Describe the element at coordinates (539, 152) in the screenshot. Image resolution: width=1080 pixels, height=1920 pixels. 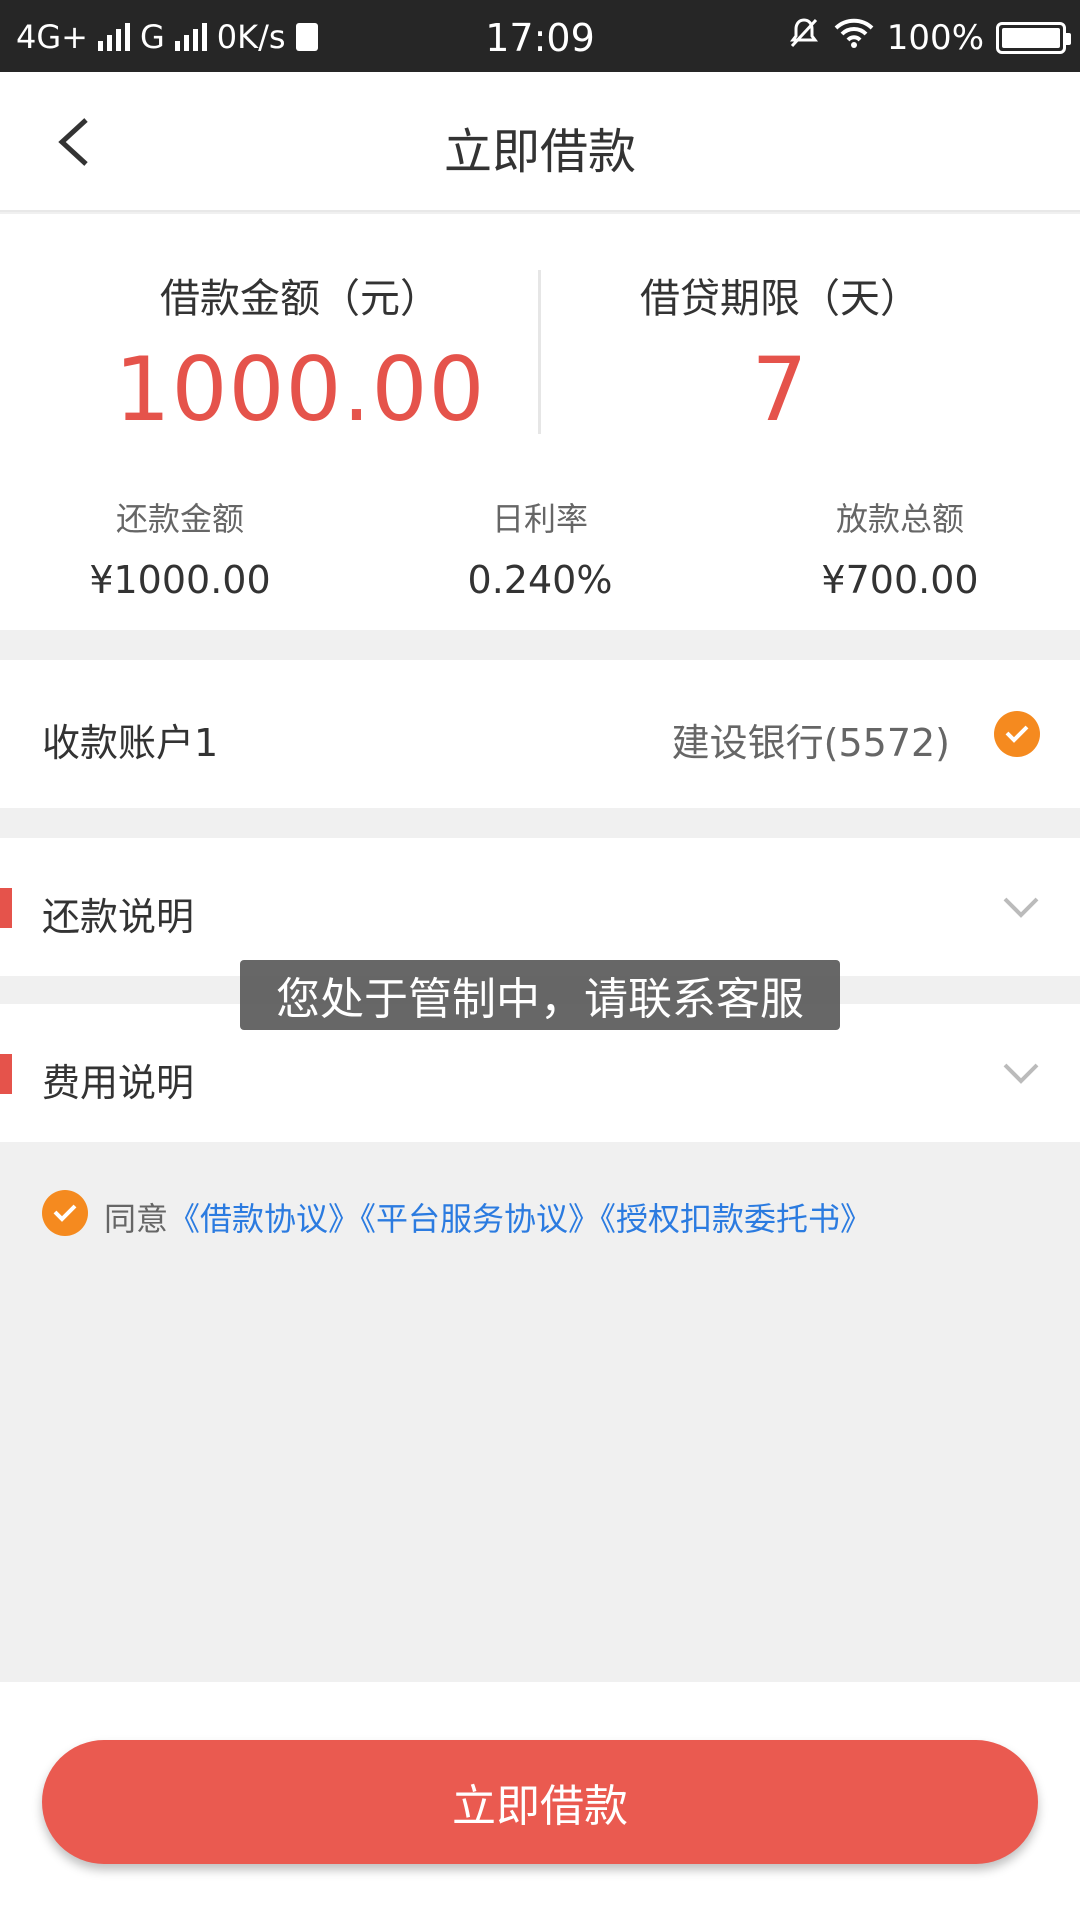
I see `page-title: 立即借款` at that location.